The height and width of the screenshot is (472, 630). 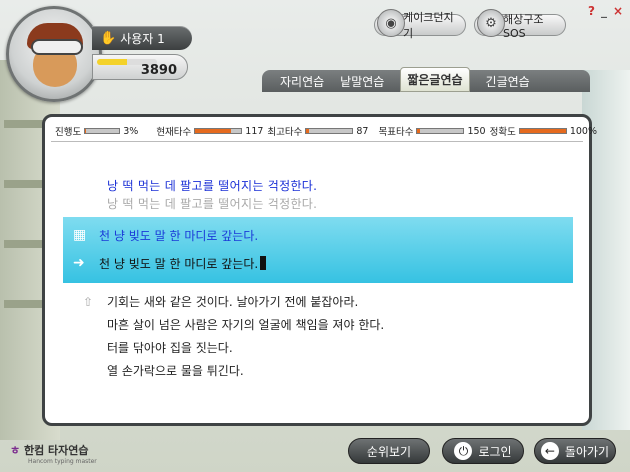 I want to click on tab-long-text-practice: 긴글연습, so click(x=508, y=81).